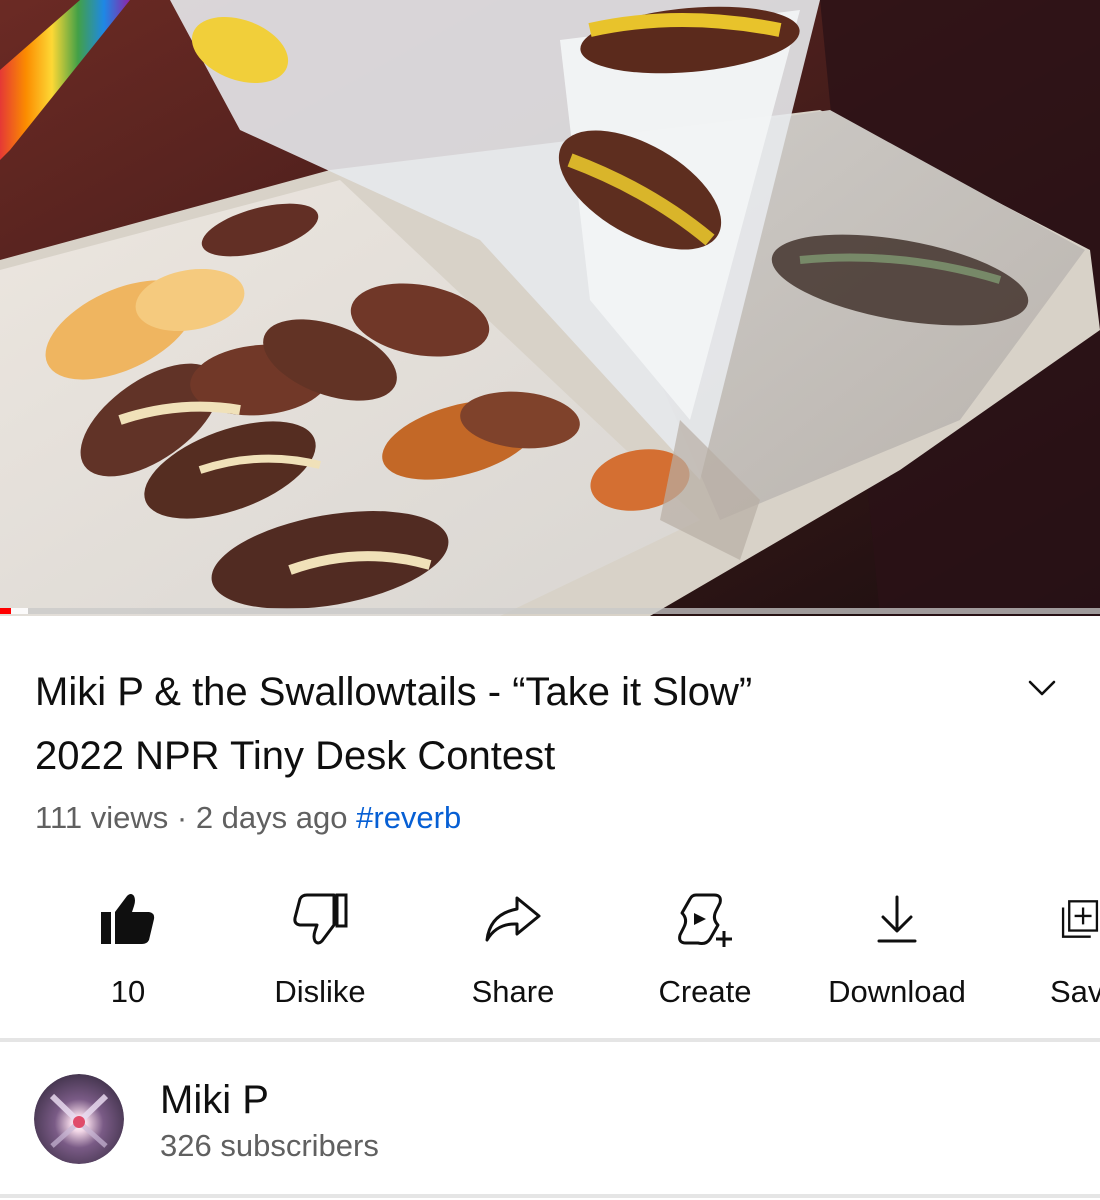 The width and height of the screenshot is (1100, 1200). What do you see at coordinates (513, 945) in the screenshot?
I see `share-button: Share` at bounding box center [513, 945].